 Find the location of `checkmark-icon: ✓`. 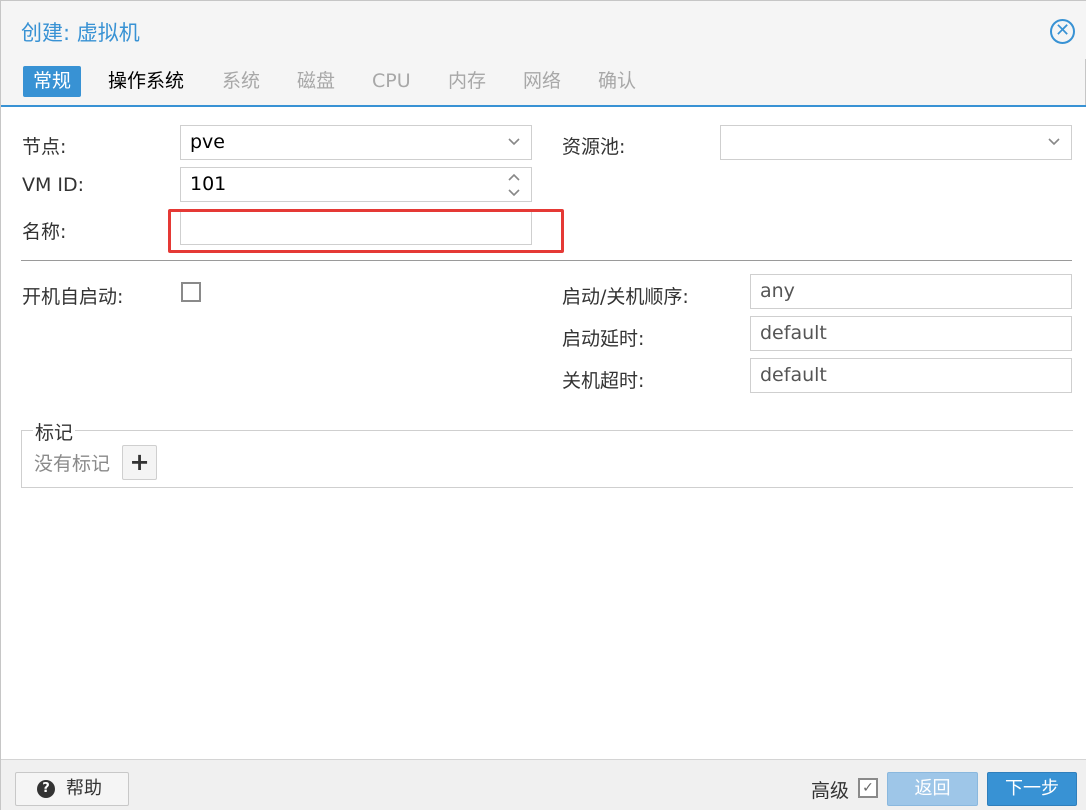

checkmark-icon: ✓ is located at coordinates (868, 788).